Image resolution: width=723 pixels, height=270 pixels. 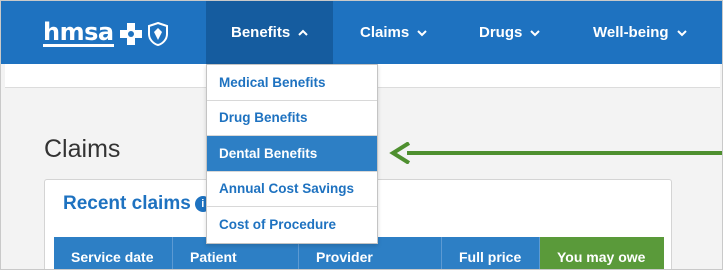 What do you see at coordinates (631, 32) in the screenshot?
I see `nav-well-being-label: Well-being` at bounding box center [631, 32].